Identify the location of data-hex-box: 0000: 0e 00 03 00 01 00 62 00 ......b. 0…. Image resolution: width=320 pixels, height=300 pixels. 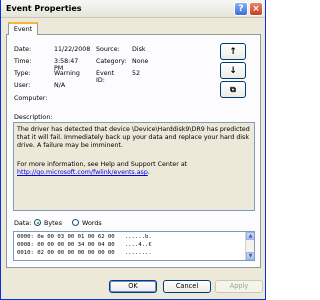
(134, 246).